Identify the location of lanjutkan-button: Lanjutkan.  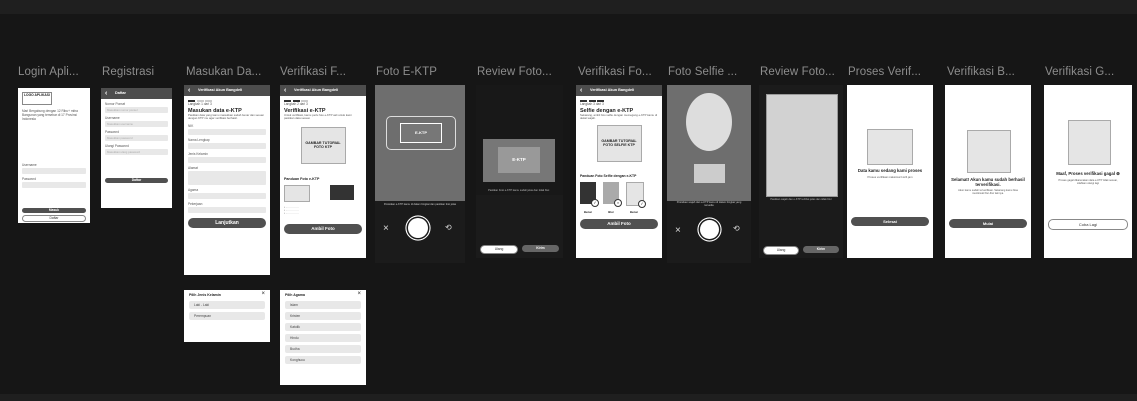
(227, 222).